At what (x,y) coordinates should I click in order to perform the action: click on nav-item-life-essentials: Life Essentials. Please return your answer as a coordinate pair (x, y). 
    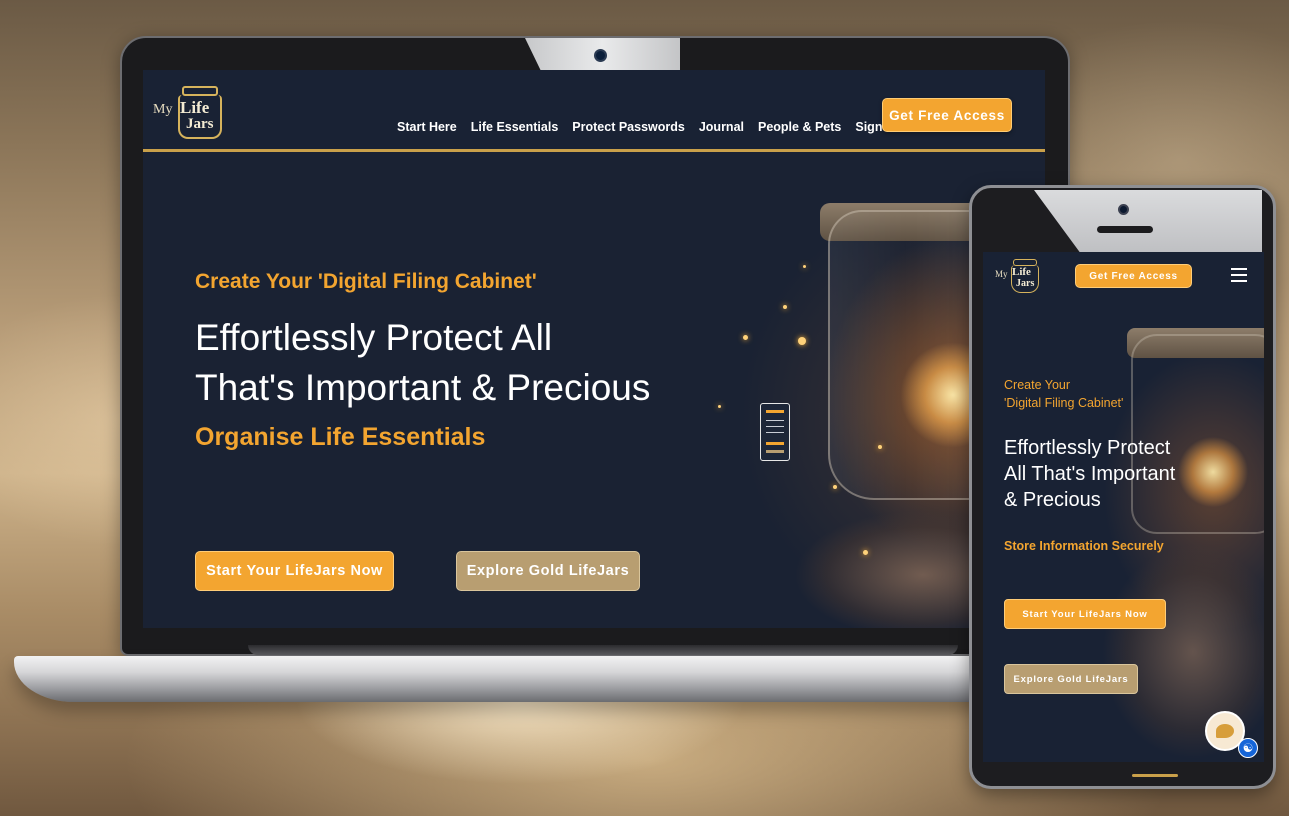
    Looking at the image, I should click on (515, 127).